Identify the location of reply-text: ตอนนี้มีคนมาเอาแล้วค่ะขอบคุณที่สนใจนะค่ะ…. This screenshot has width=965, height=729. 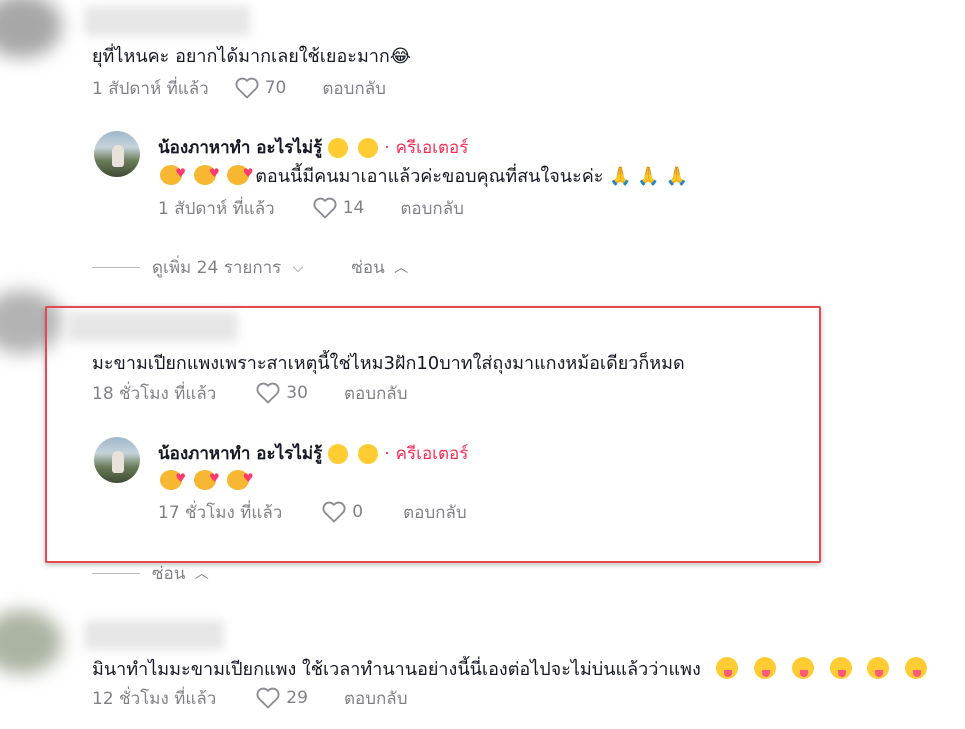
(424, 175).